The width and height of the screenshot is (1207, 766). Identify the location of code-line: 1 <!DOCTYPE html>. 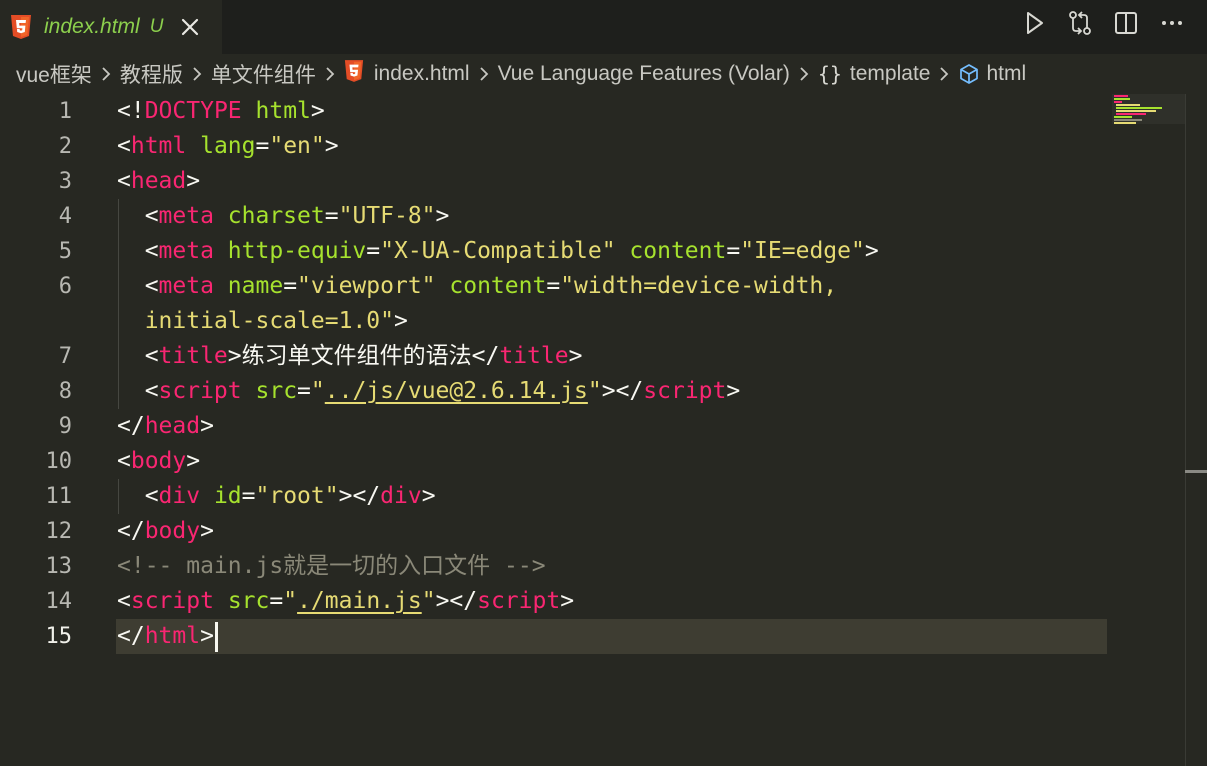
(592, 111).